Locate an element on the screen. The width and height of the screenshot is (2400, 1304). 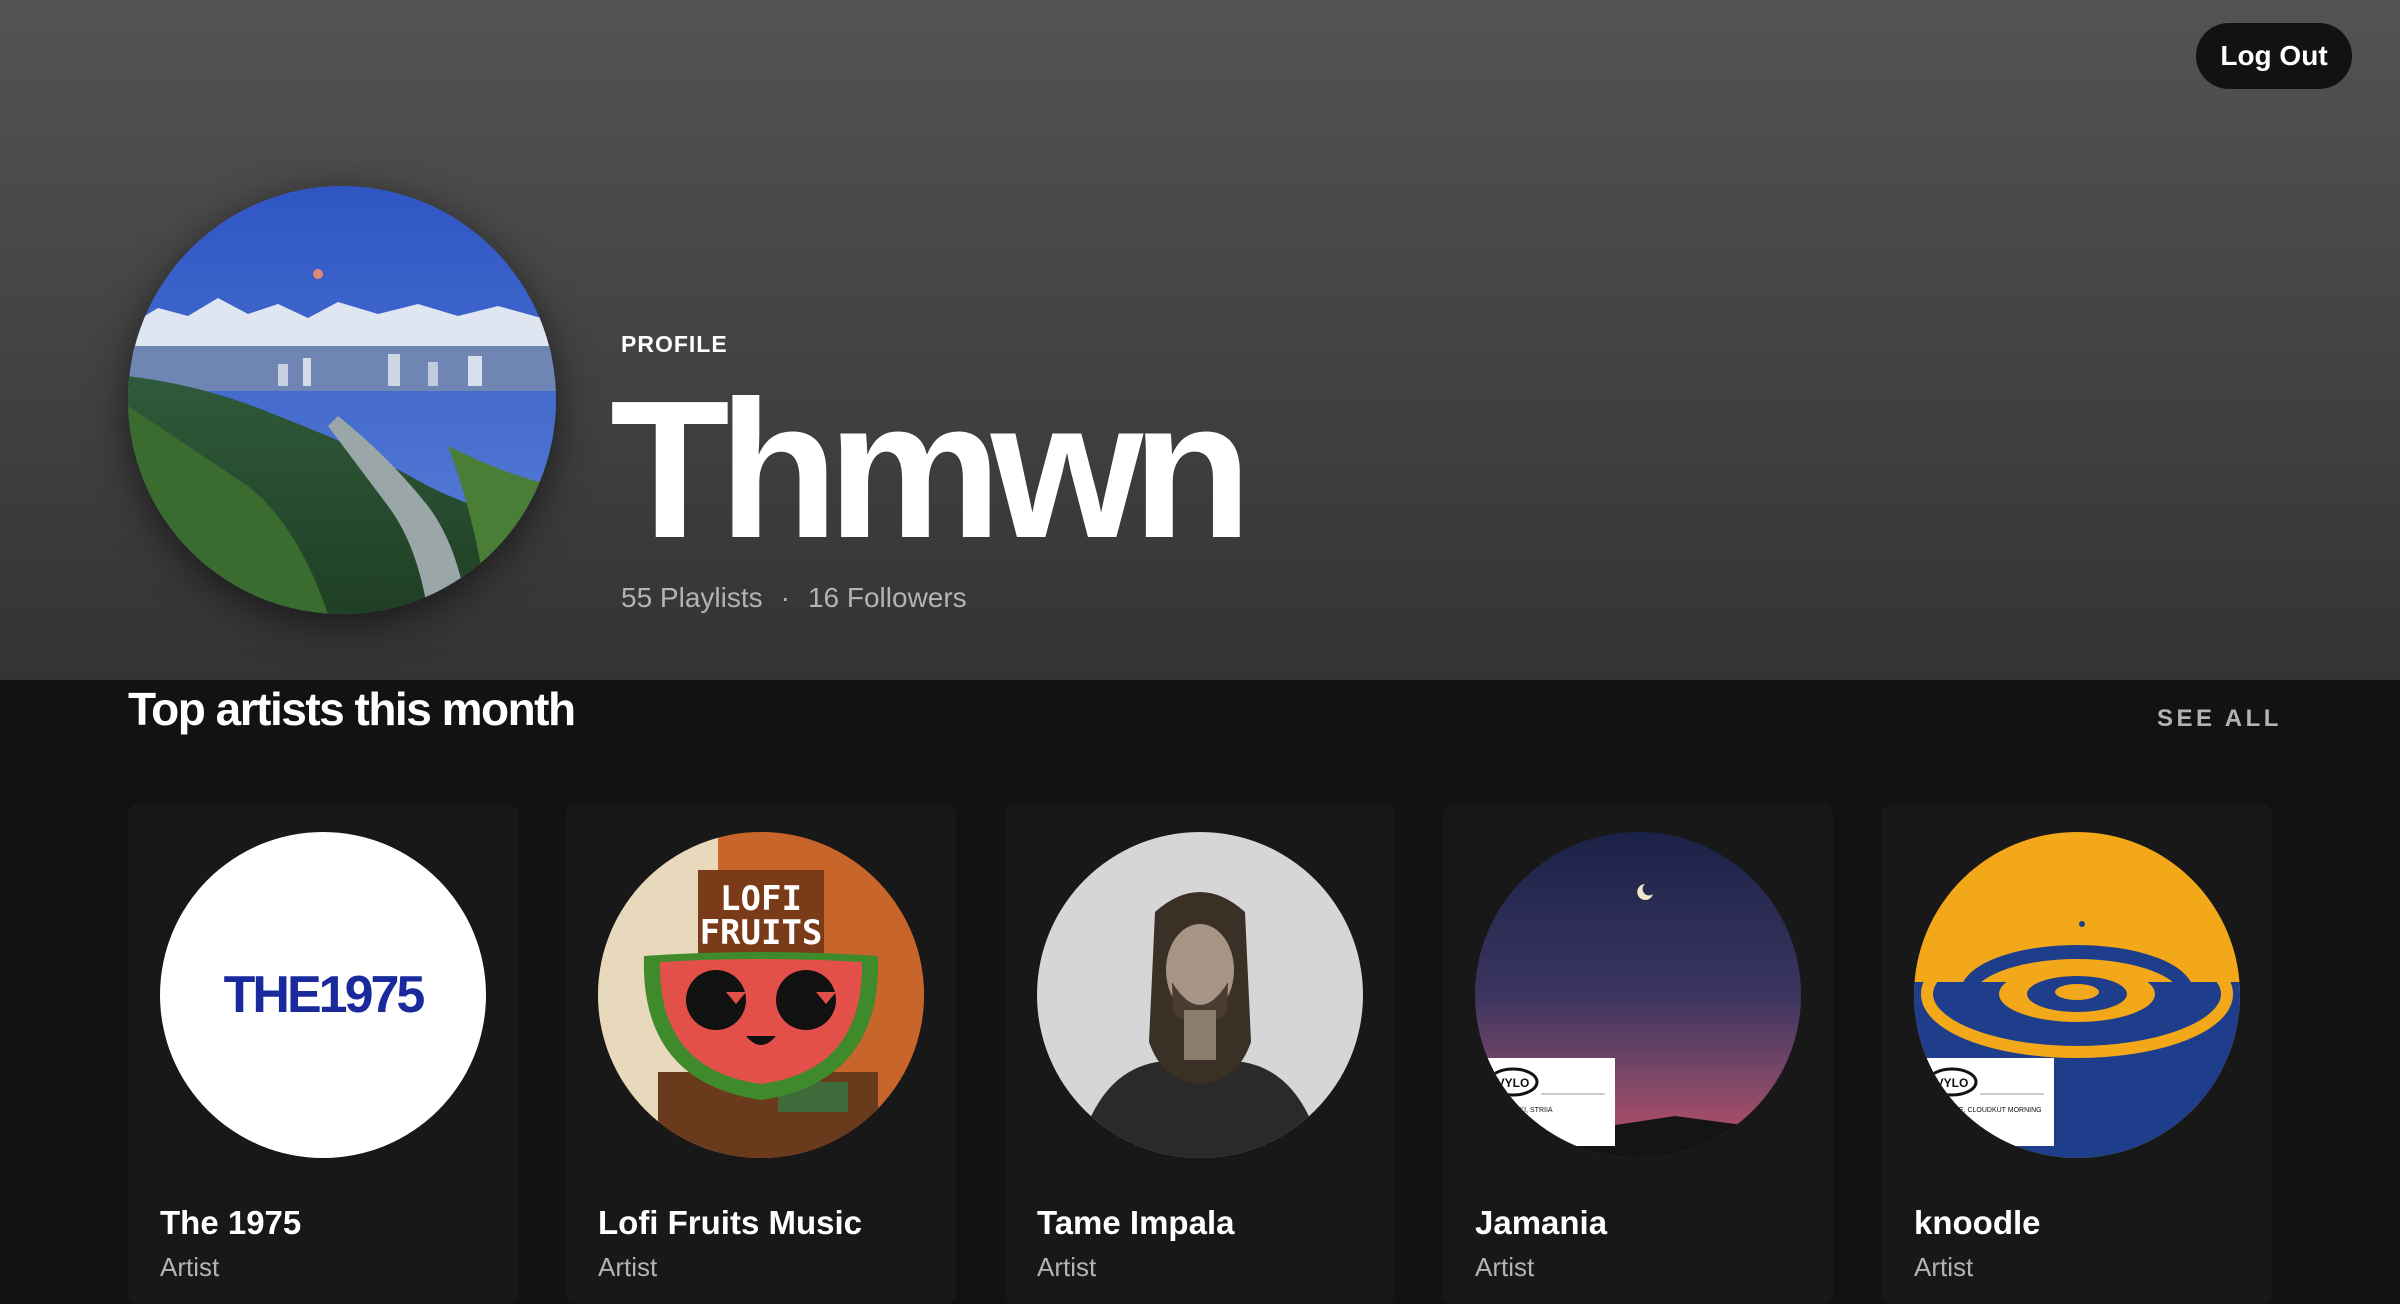
section-title: Top artists this month is located at coordinates (352, 709).